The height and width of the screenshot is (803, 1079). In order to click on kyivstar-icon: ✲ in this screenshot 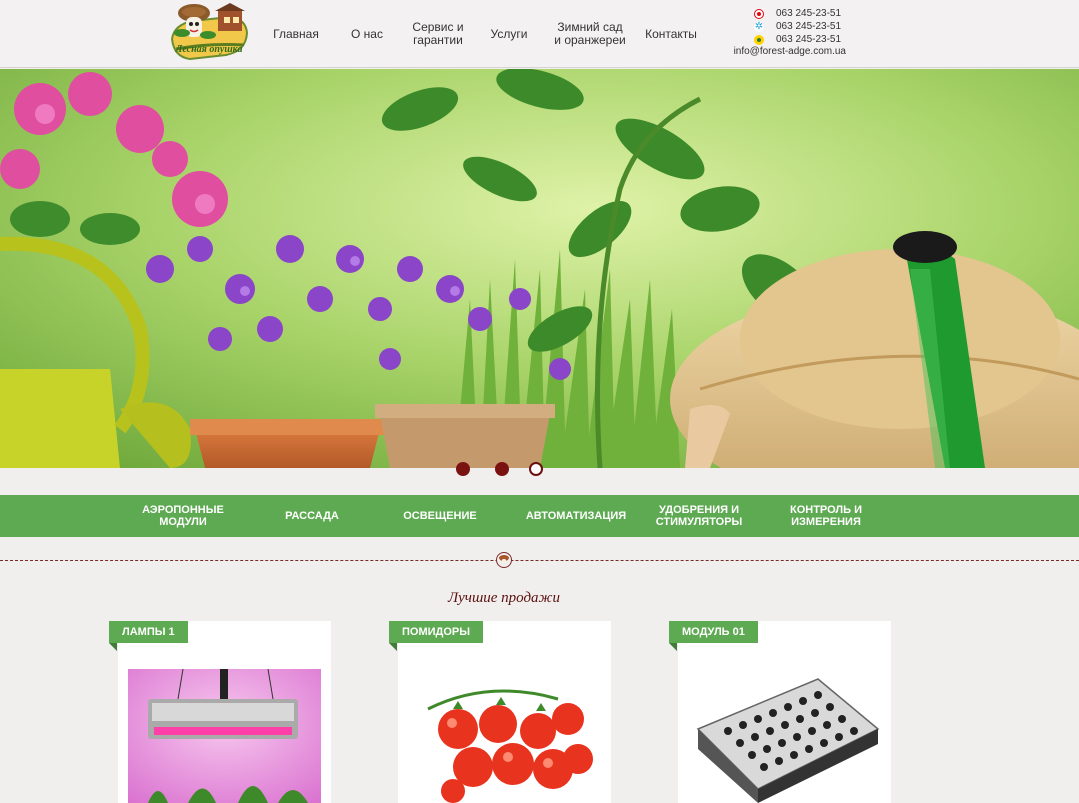, I will do `click(759, 26)`.